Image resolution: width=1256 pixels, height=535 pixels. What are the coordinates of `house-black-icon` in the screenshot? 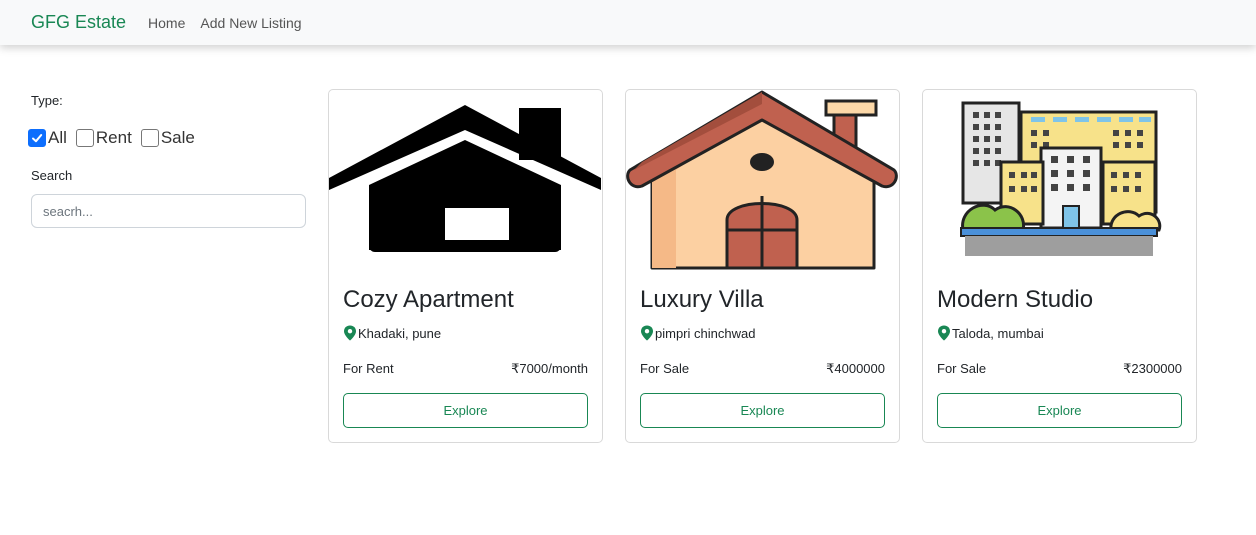 It's located at (465, 181).